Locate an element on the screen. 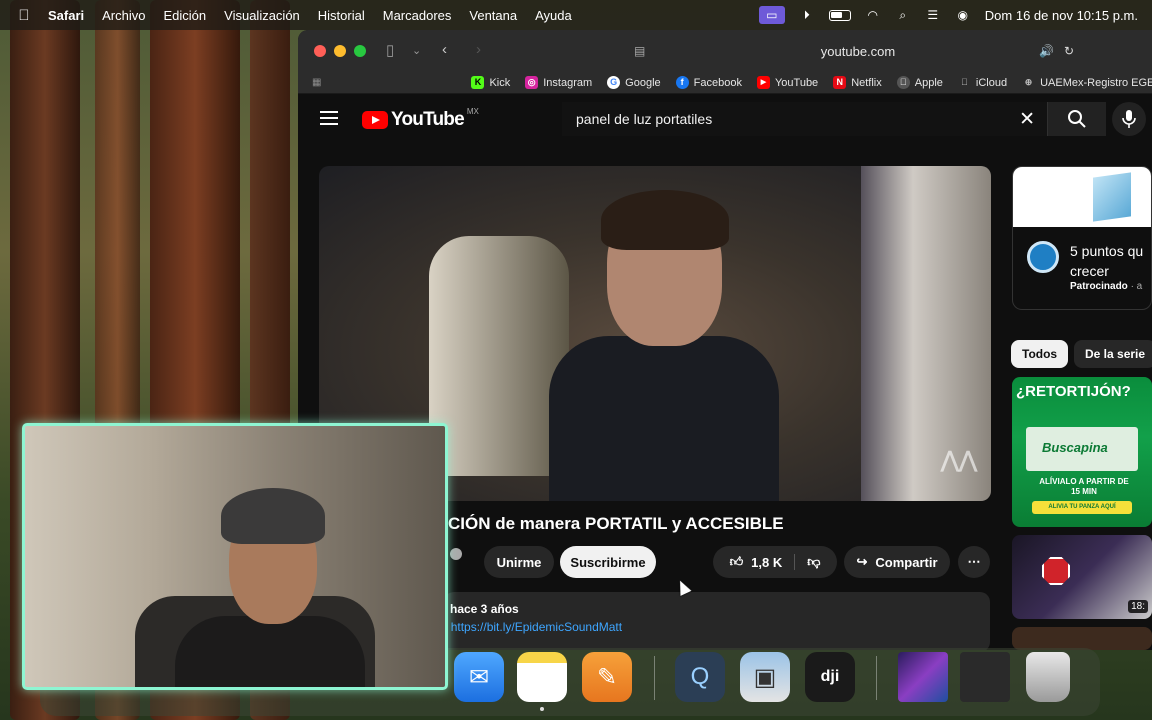  menu-clock: Dom 16 de nov 10:15 p.m. is located at coordinates (1061, 15).